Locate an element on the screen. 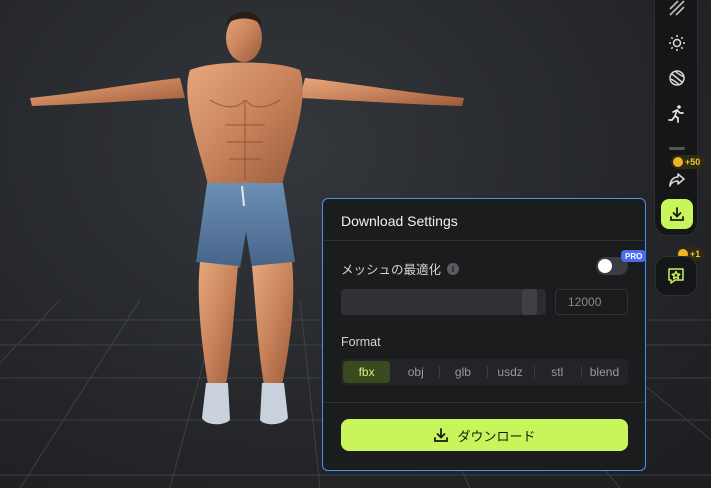 The width and height of the screenshot is (711, 488). favorite-button is located at coordinates (676, 276).